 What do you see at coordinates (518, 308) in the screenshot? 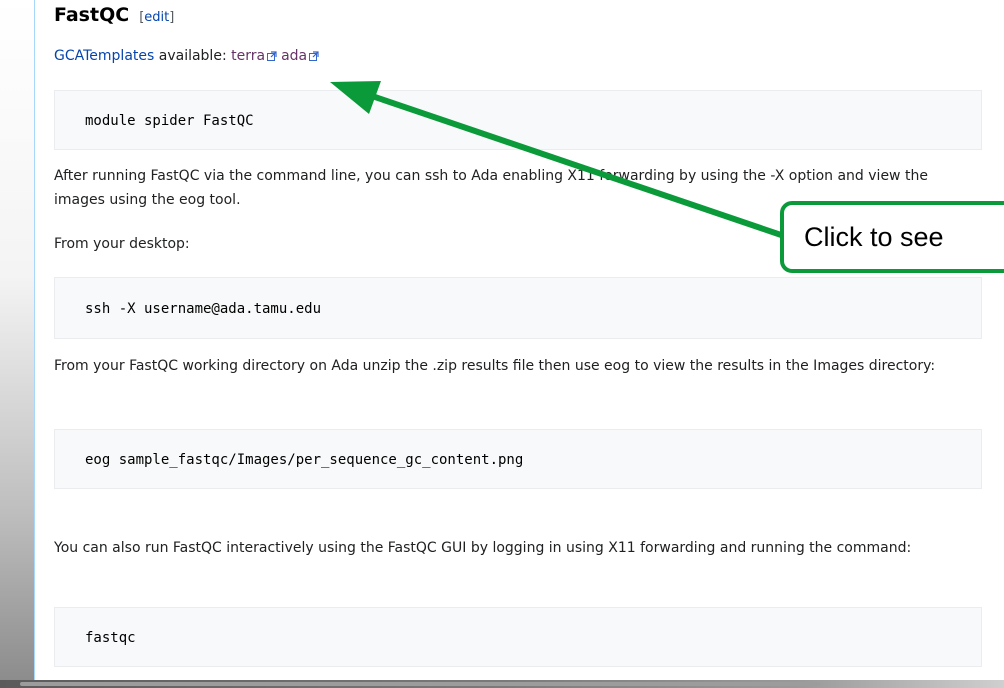
I see `code-block-ssh: ssh -X username@ada.tamu.edu` at bounding box center [518, 308].